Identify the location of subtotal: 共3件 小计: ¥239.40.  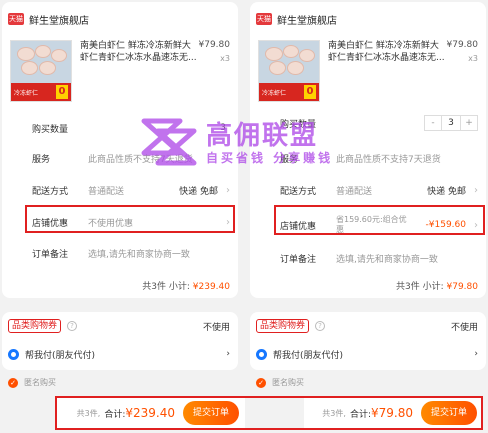
(186, 285).